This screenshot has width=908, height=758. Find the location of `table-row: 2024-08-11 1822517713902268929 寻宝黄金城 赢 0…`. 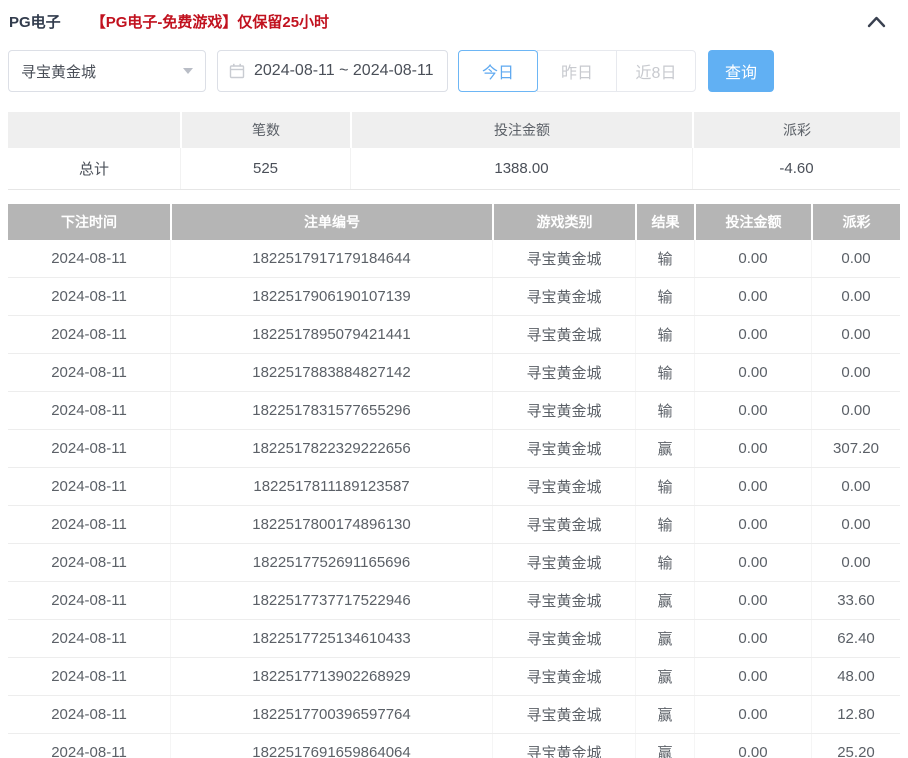

table-row: 2024-08-11 1822517713902268929 寻宝黄金城 赢 0… is located at coordinates (454, 677).